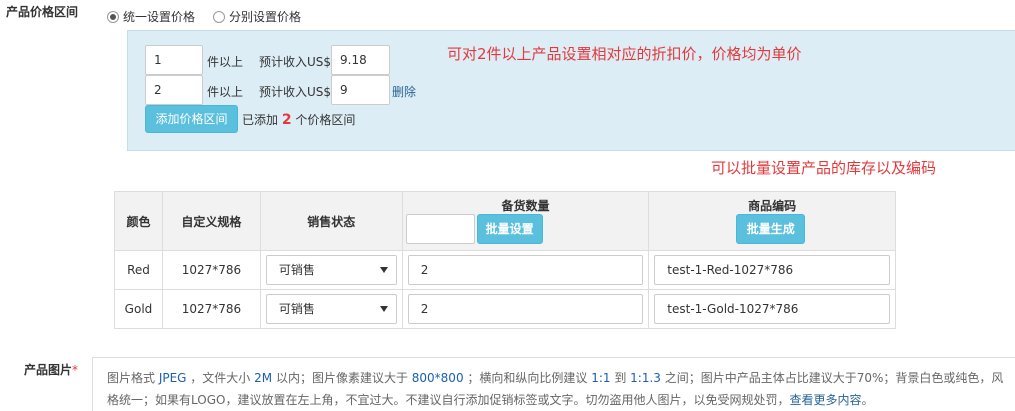 This screenshot has height=411, width=1015. I want to click on sku-table-header: 颜色 自定义规格 销售状态 备货数量 批量设置 商品编码 批量生成, so click(505, 221).